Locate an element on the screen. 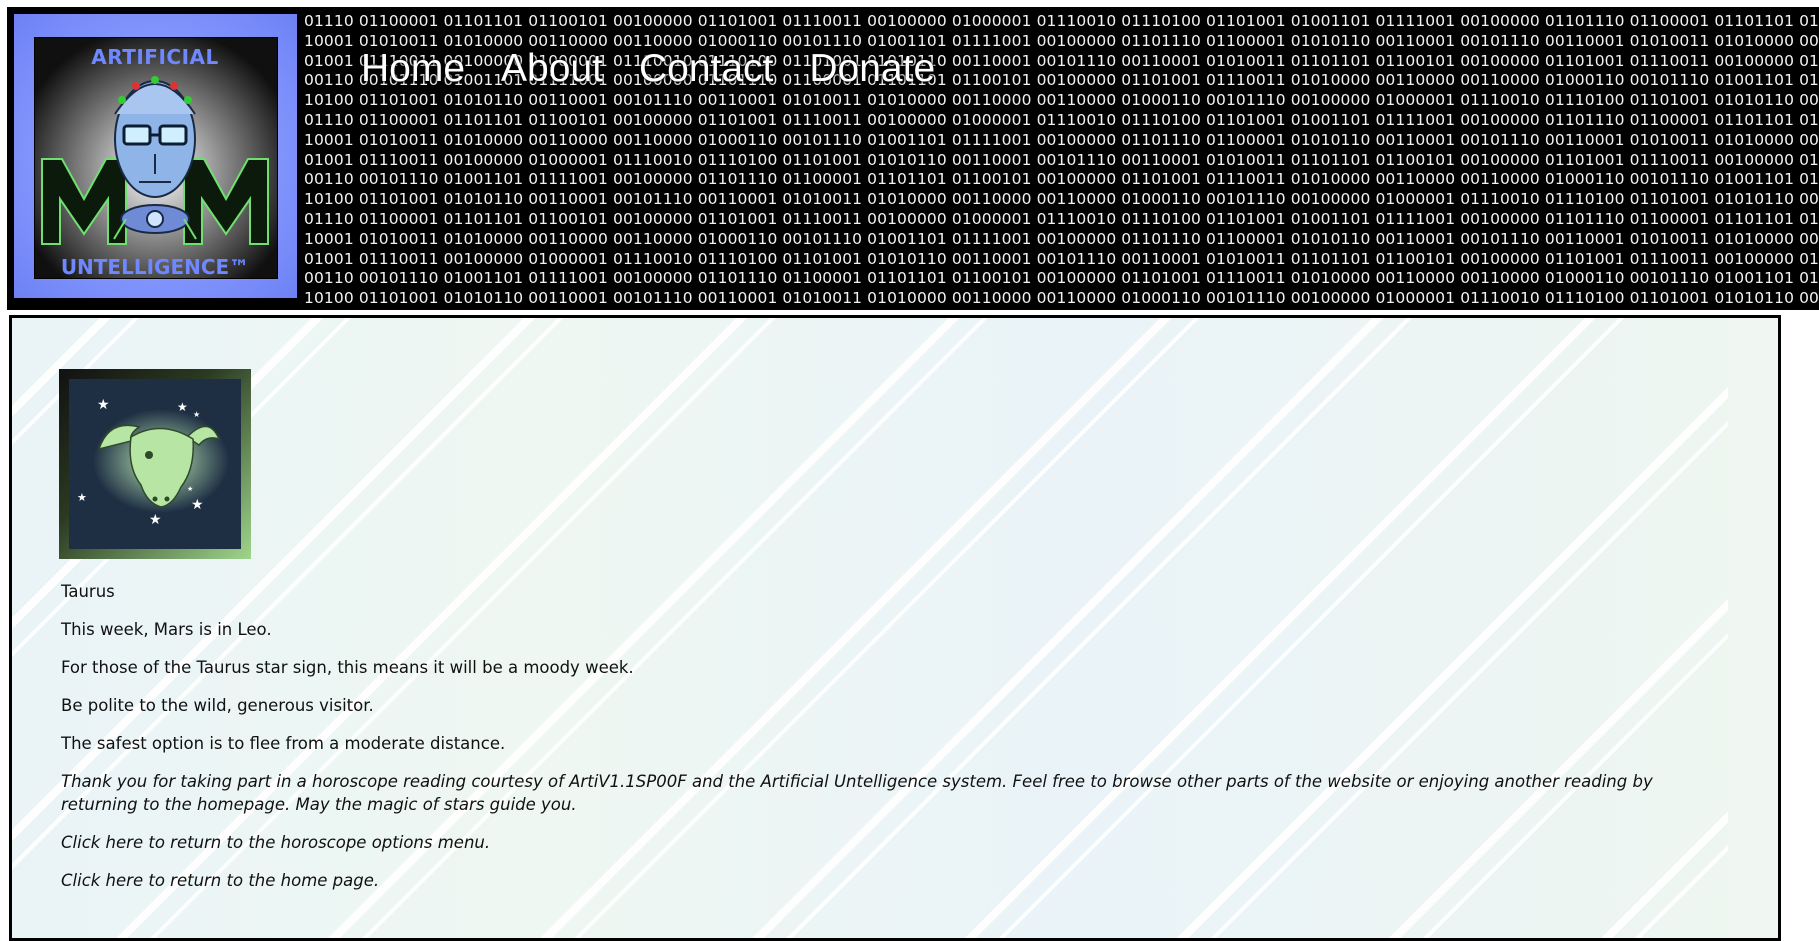 The height and width of the screenshot is (941, 1819). bull-head-icon: ★ ★ ★ ★ ★ ★ ★ is located at coordinates (153, 462).